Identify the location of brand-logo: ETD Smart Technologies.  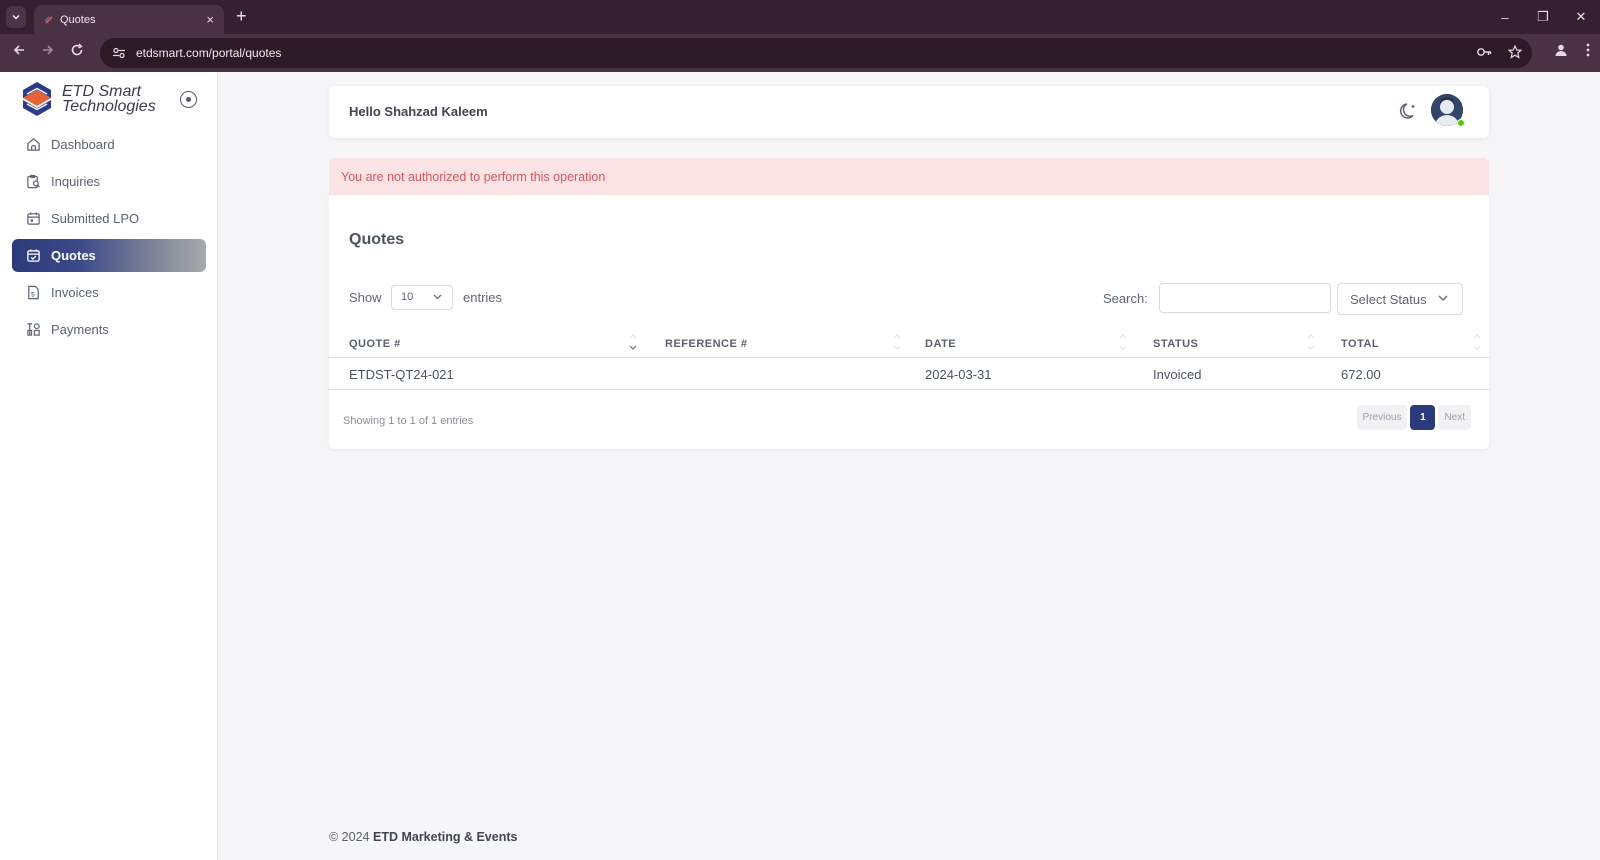
(88, 99).